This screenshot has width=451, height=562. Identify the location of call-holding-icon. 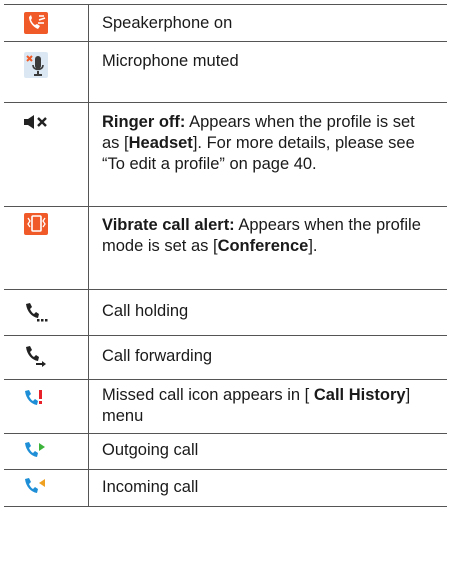
(37, 312).